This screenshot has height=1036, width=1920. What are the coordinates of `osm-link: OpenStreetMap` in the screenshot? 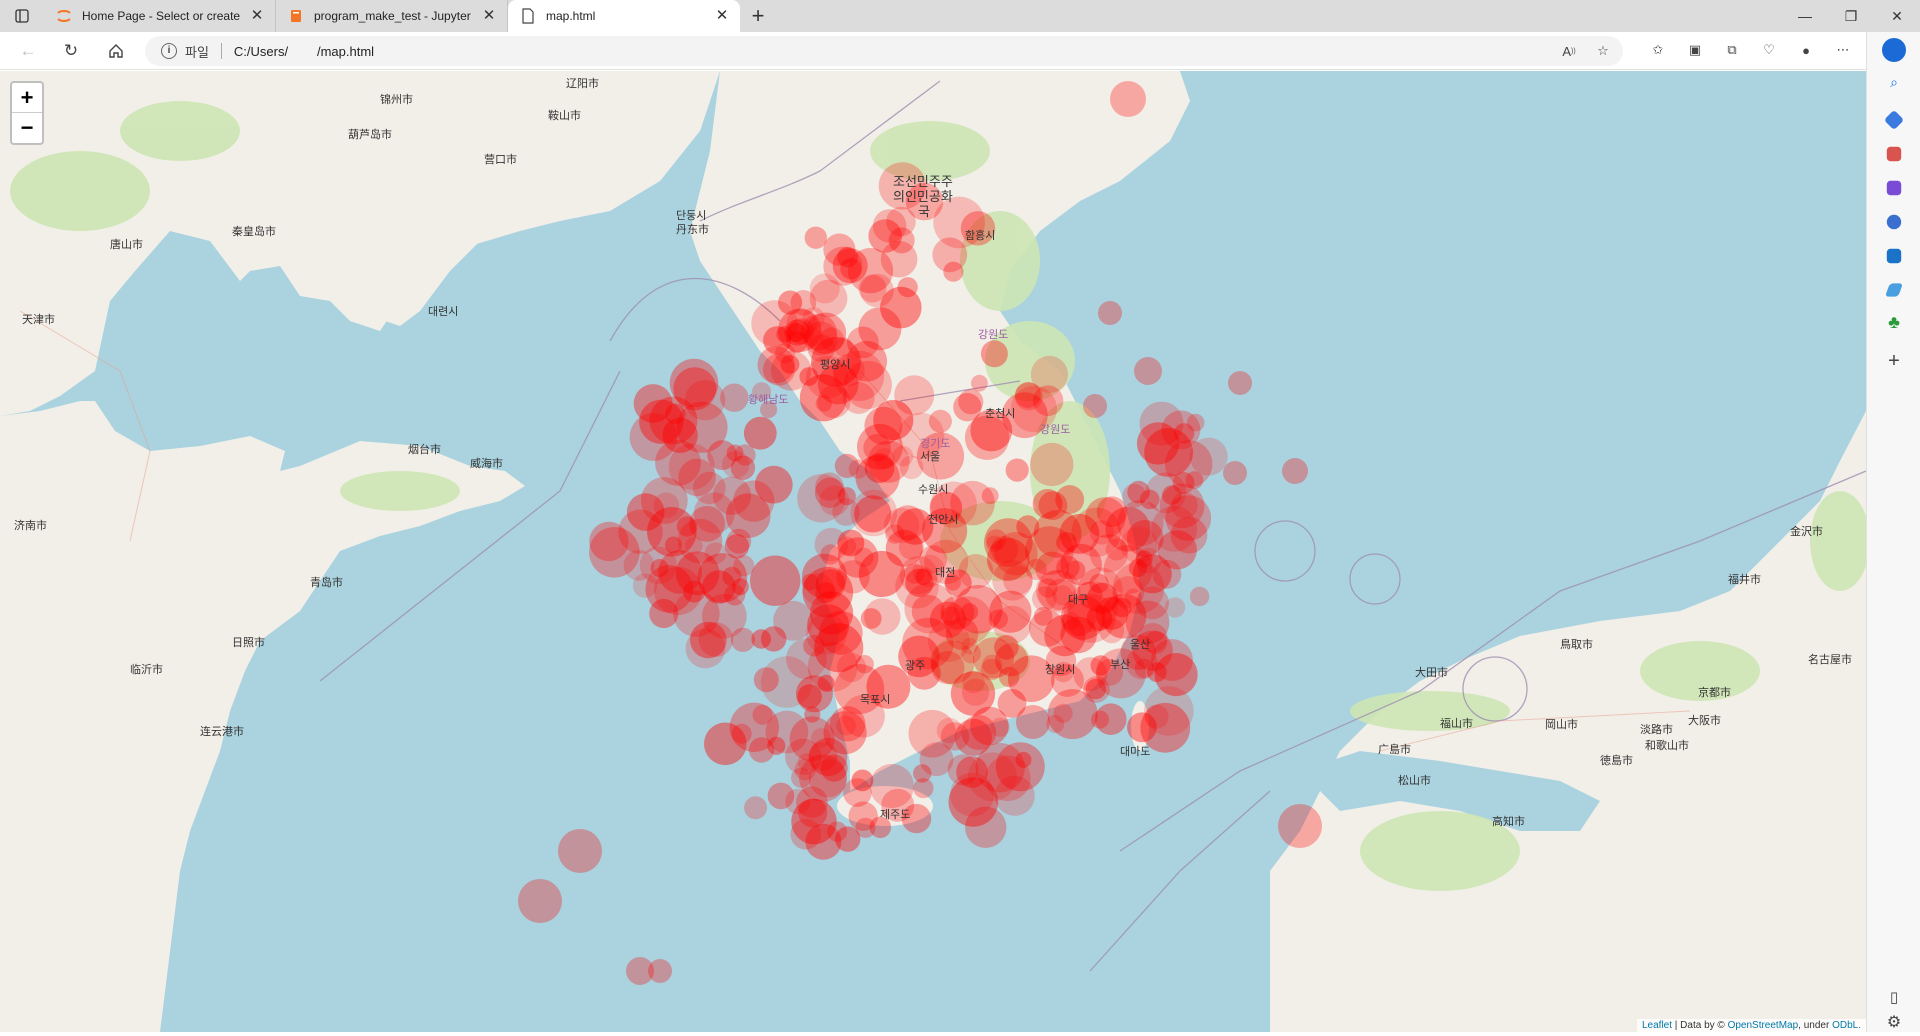 It's located at (1763, 1025).